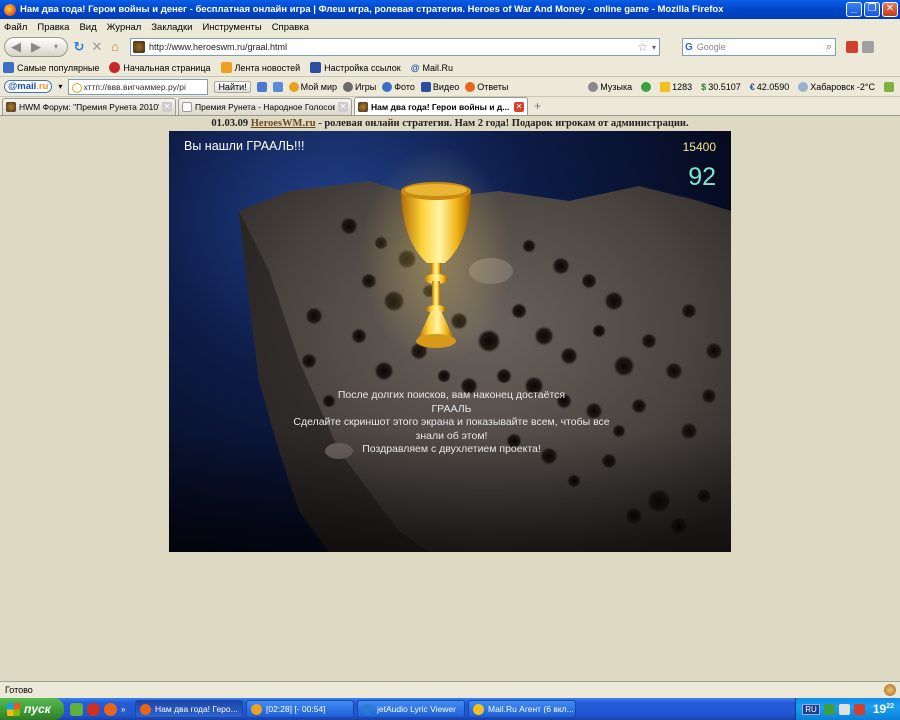 The width and height of the screenshot is (900, 720). Describe the element at coordinates (36, 47) in the screenshot. I see `forward-arrow-icon: ▶` at that location.